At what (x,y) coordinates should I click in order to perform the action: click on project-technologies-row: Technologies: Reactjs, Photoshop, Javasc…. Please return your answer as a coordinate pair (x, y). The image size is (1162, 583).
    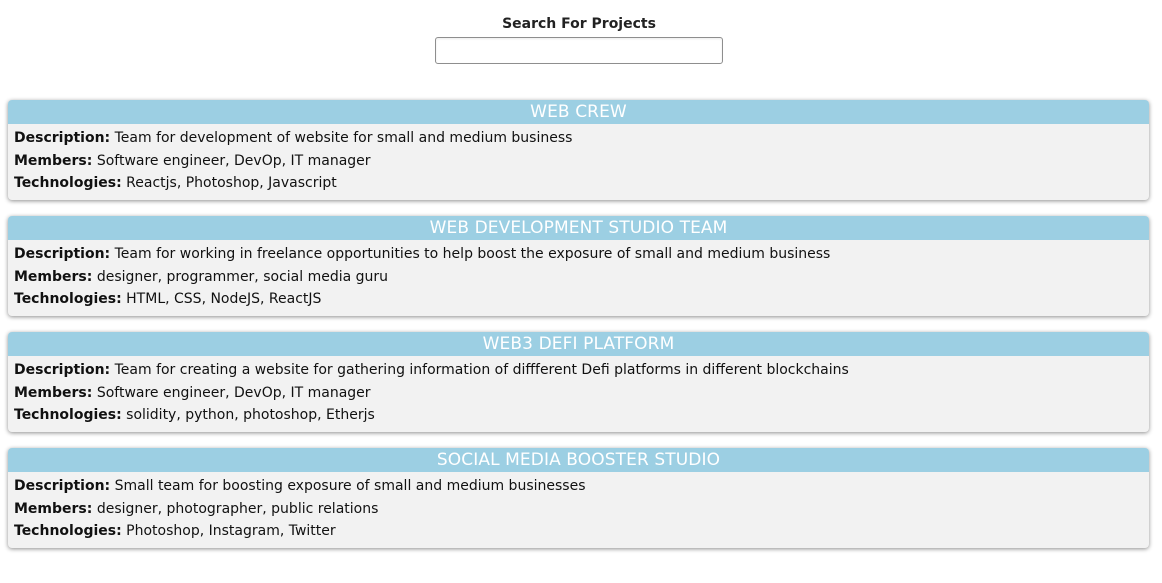
    Looking at the image, I should click on (578, 183).